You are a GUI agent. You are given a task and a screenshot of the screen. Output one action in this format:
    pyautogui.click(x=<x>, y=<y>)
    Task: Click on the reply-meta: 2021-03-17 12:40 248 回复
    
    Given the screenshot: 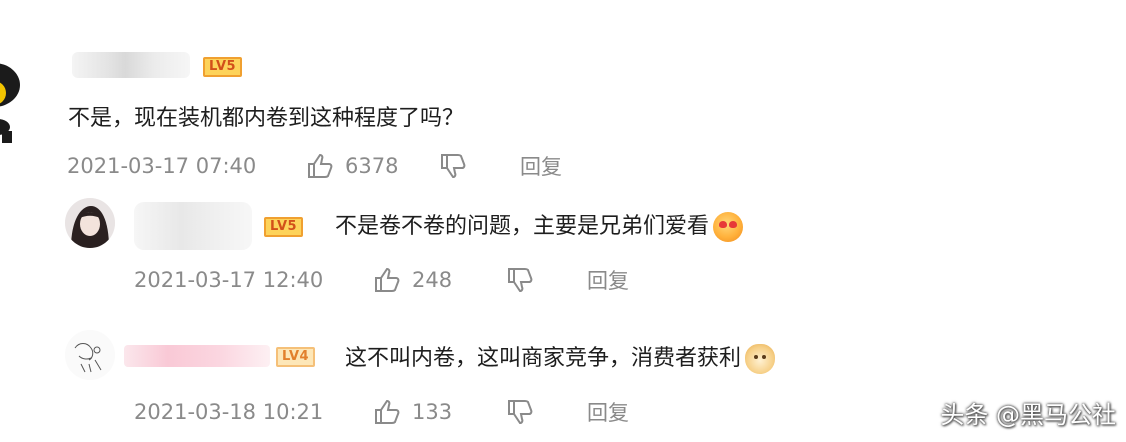 What is the action you would take?
    pyautogui.click(x=381, y=280)
    